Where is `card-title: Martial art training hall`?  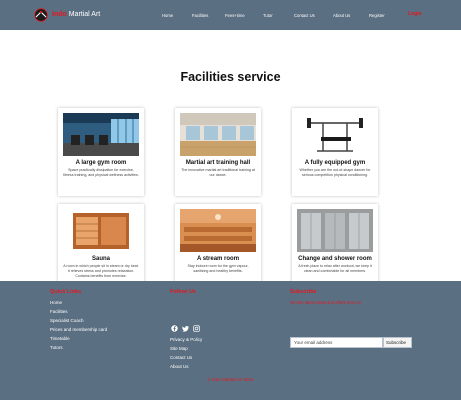 card-title: Martial art training hall is located at coordinates (218, 163).